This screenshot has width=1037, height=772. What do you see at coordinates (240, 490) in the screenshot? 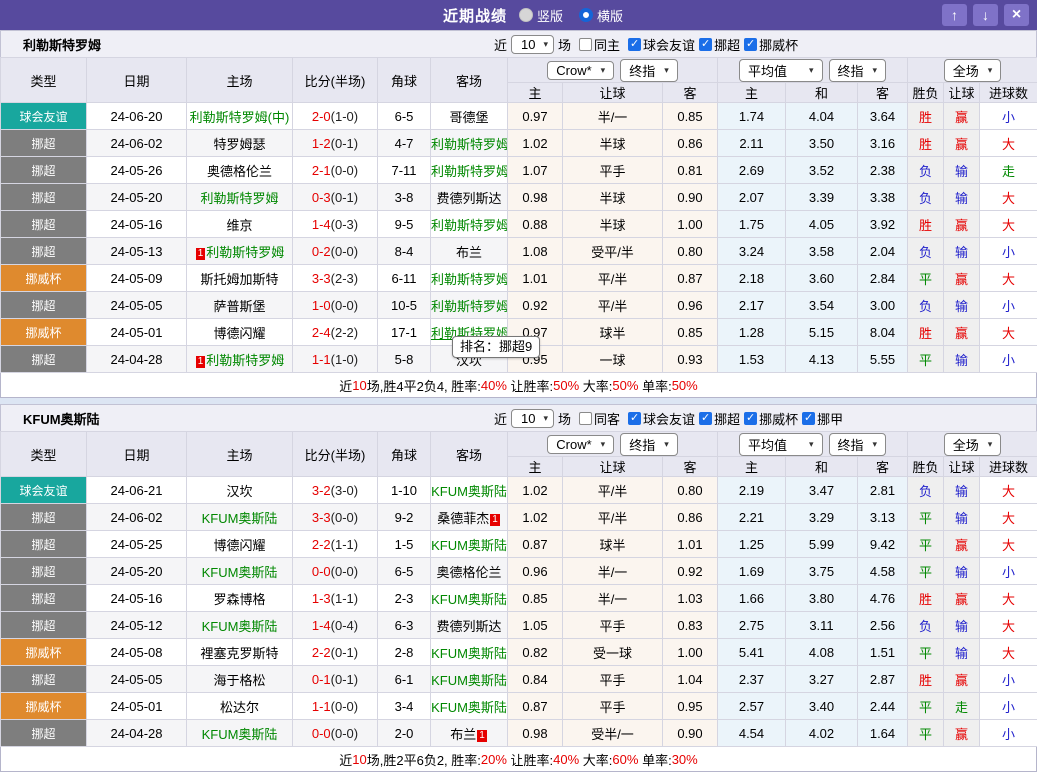
I see `home-team-cell: 汉坎` at bounding box center [240, 490].